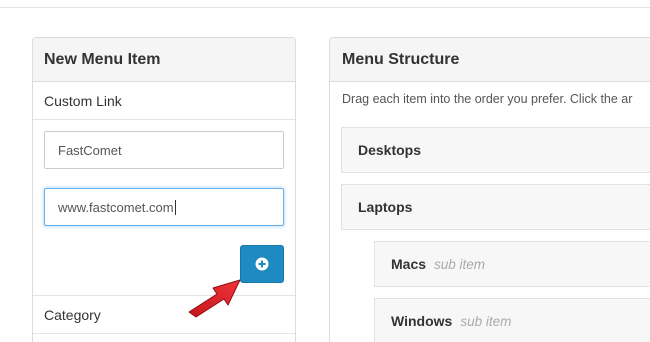 This screenshot has width=650, height=342. What do you see at coordinates (325, 7) in the screenshot?
I see `top-divider` at bounding box center [325, 7].